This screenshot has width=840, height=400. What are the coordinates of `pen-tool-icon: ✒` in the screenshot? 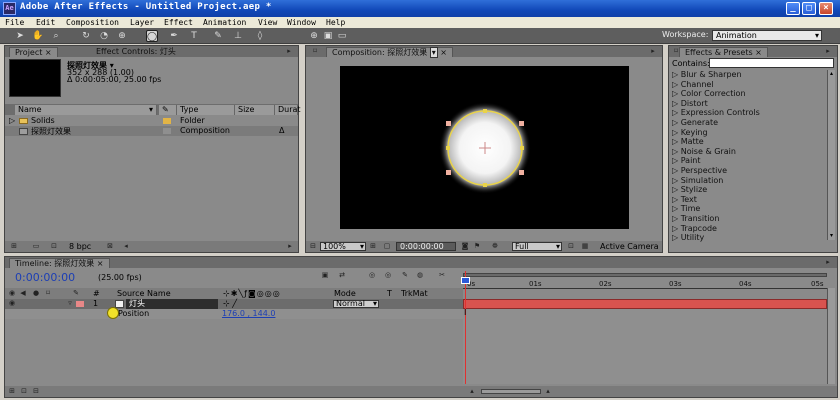 It's located at (174, 36).